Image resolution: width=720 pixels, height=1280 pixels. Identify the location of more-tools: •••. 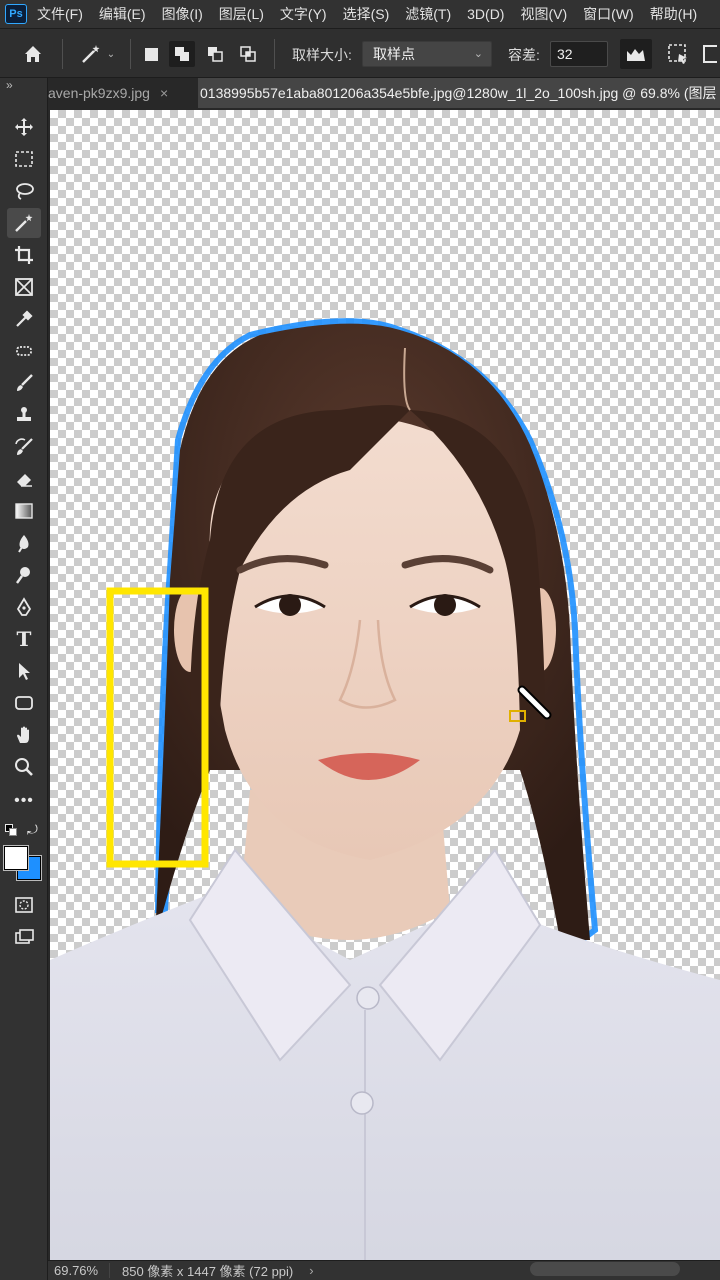
(24, 801).